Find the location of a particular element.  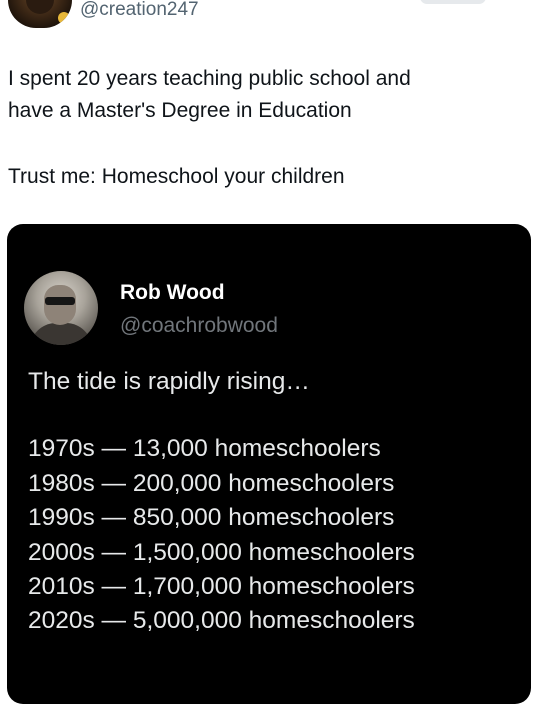

quoted-author-name: Rob Wood is located at coordinates (172, 293).